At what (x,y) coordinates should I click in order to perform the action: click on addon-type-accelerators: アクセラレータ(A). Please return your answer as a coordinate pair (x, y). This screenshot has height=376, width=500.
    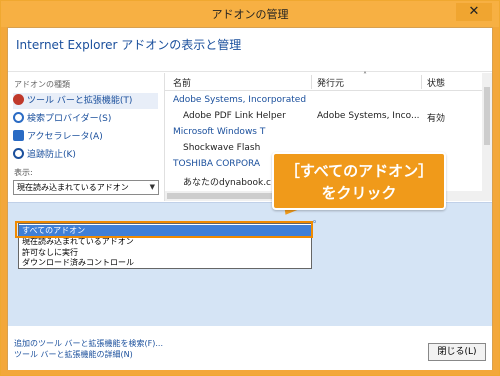
    Looking at the image, I should click on (85, 137).